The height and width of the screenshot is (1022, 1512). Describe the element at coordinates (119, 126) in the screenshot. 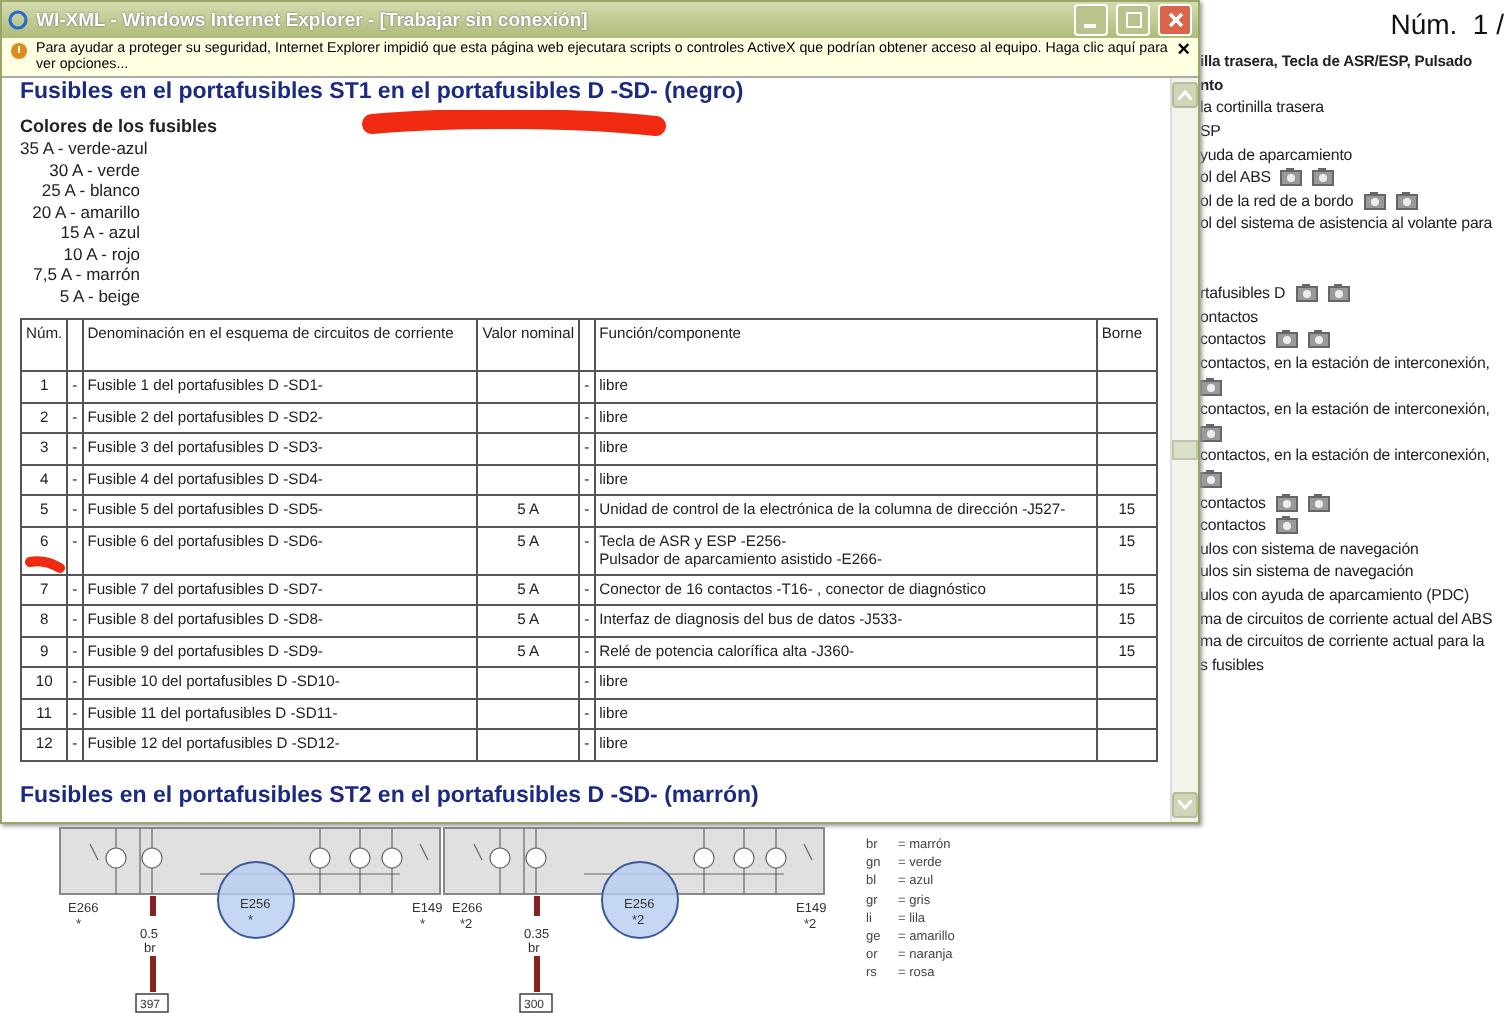

I see `subheading: Colores de los fusibles` at that location.